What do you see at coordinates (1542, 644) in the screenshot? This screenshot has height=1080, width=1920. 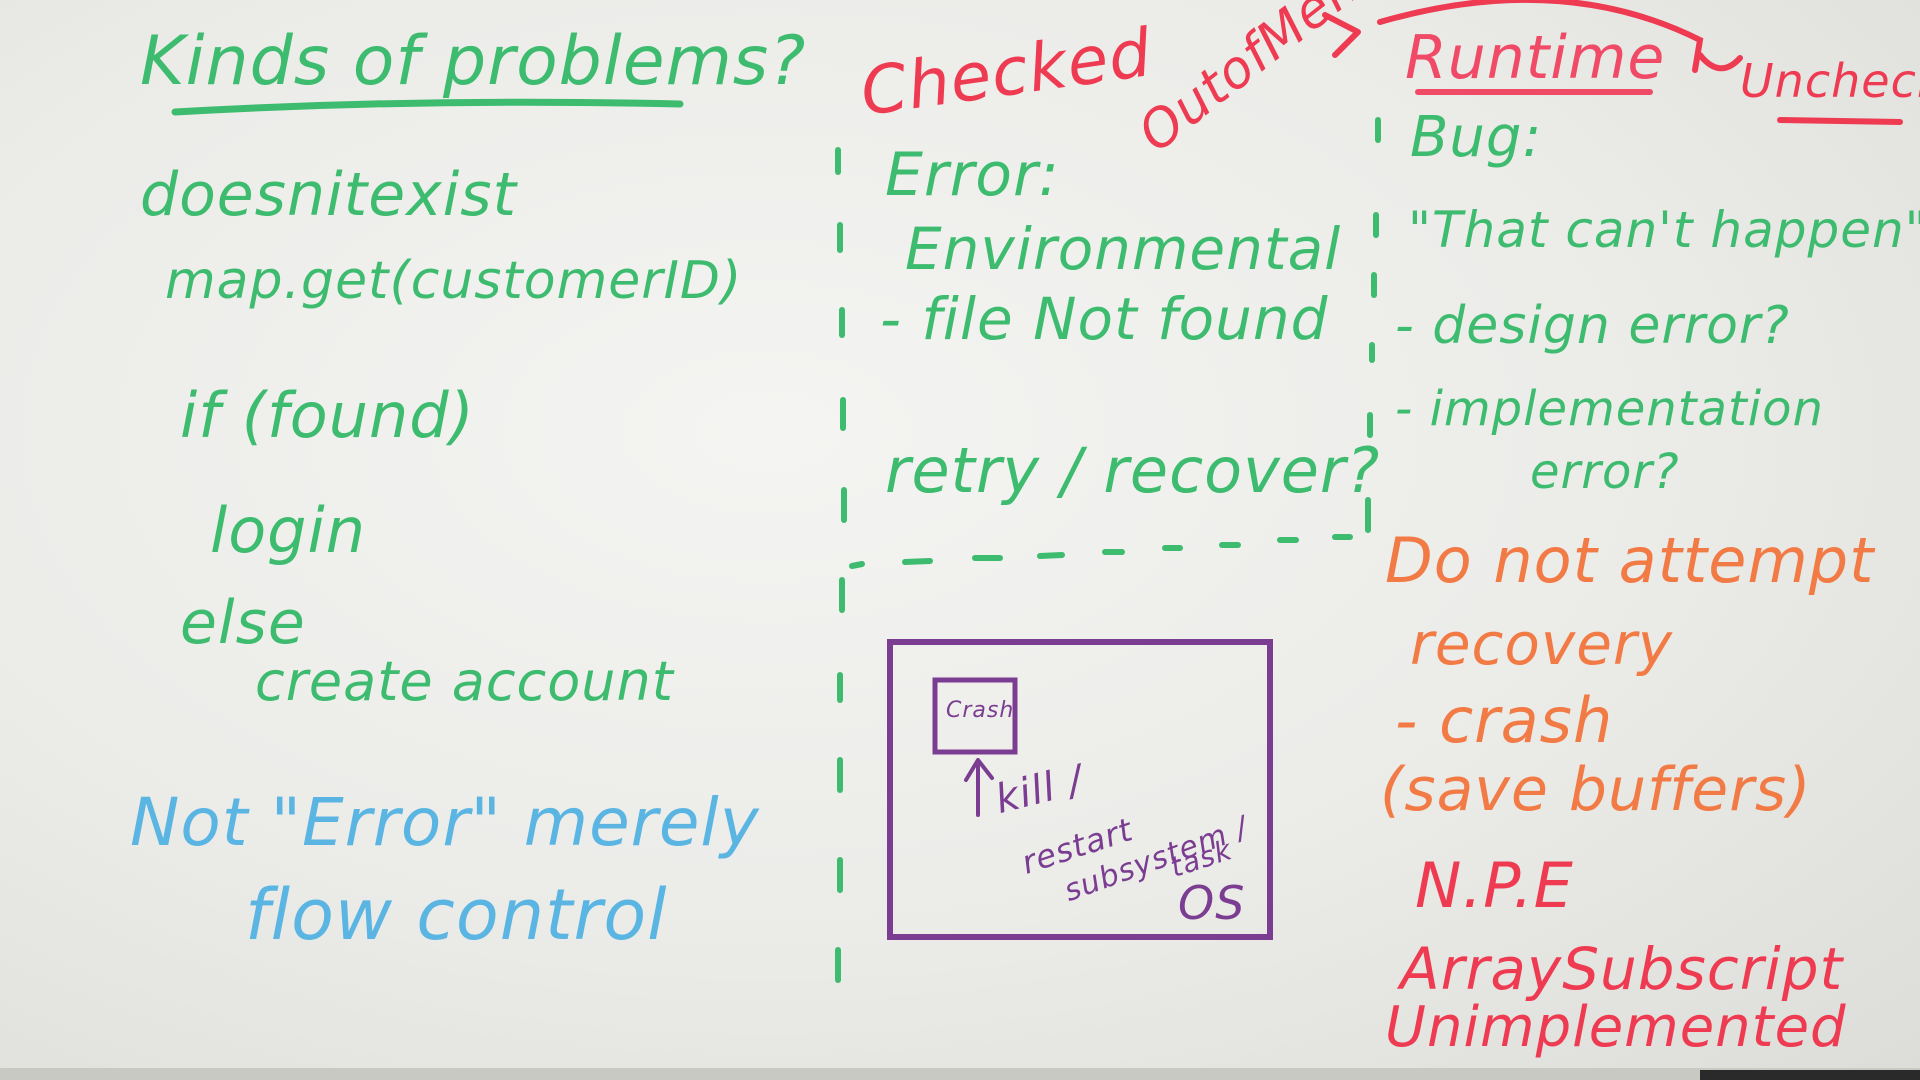 I see `line-recovery: recovery` at bounding box center [1542, 644].